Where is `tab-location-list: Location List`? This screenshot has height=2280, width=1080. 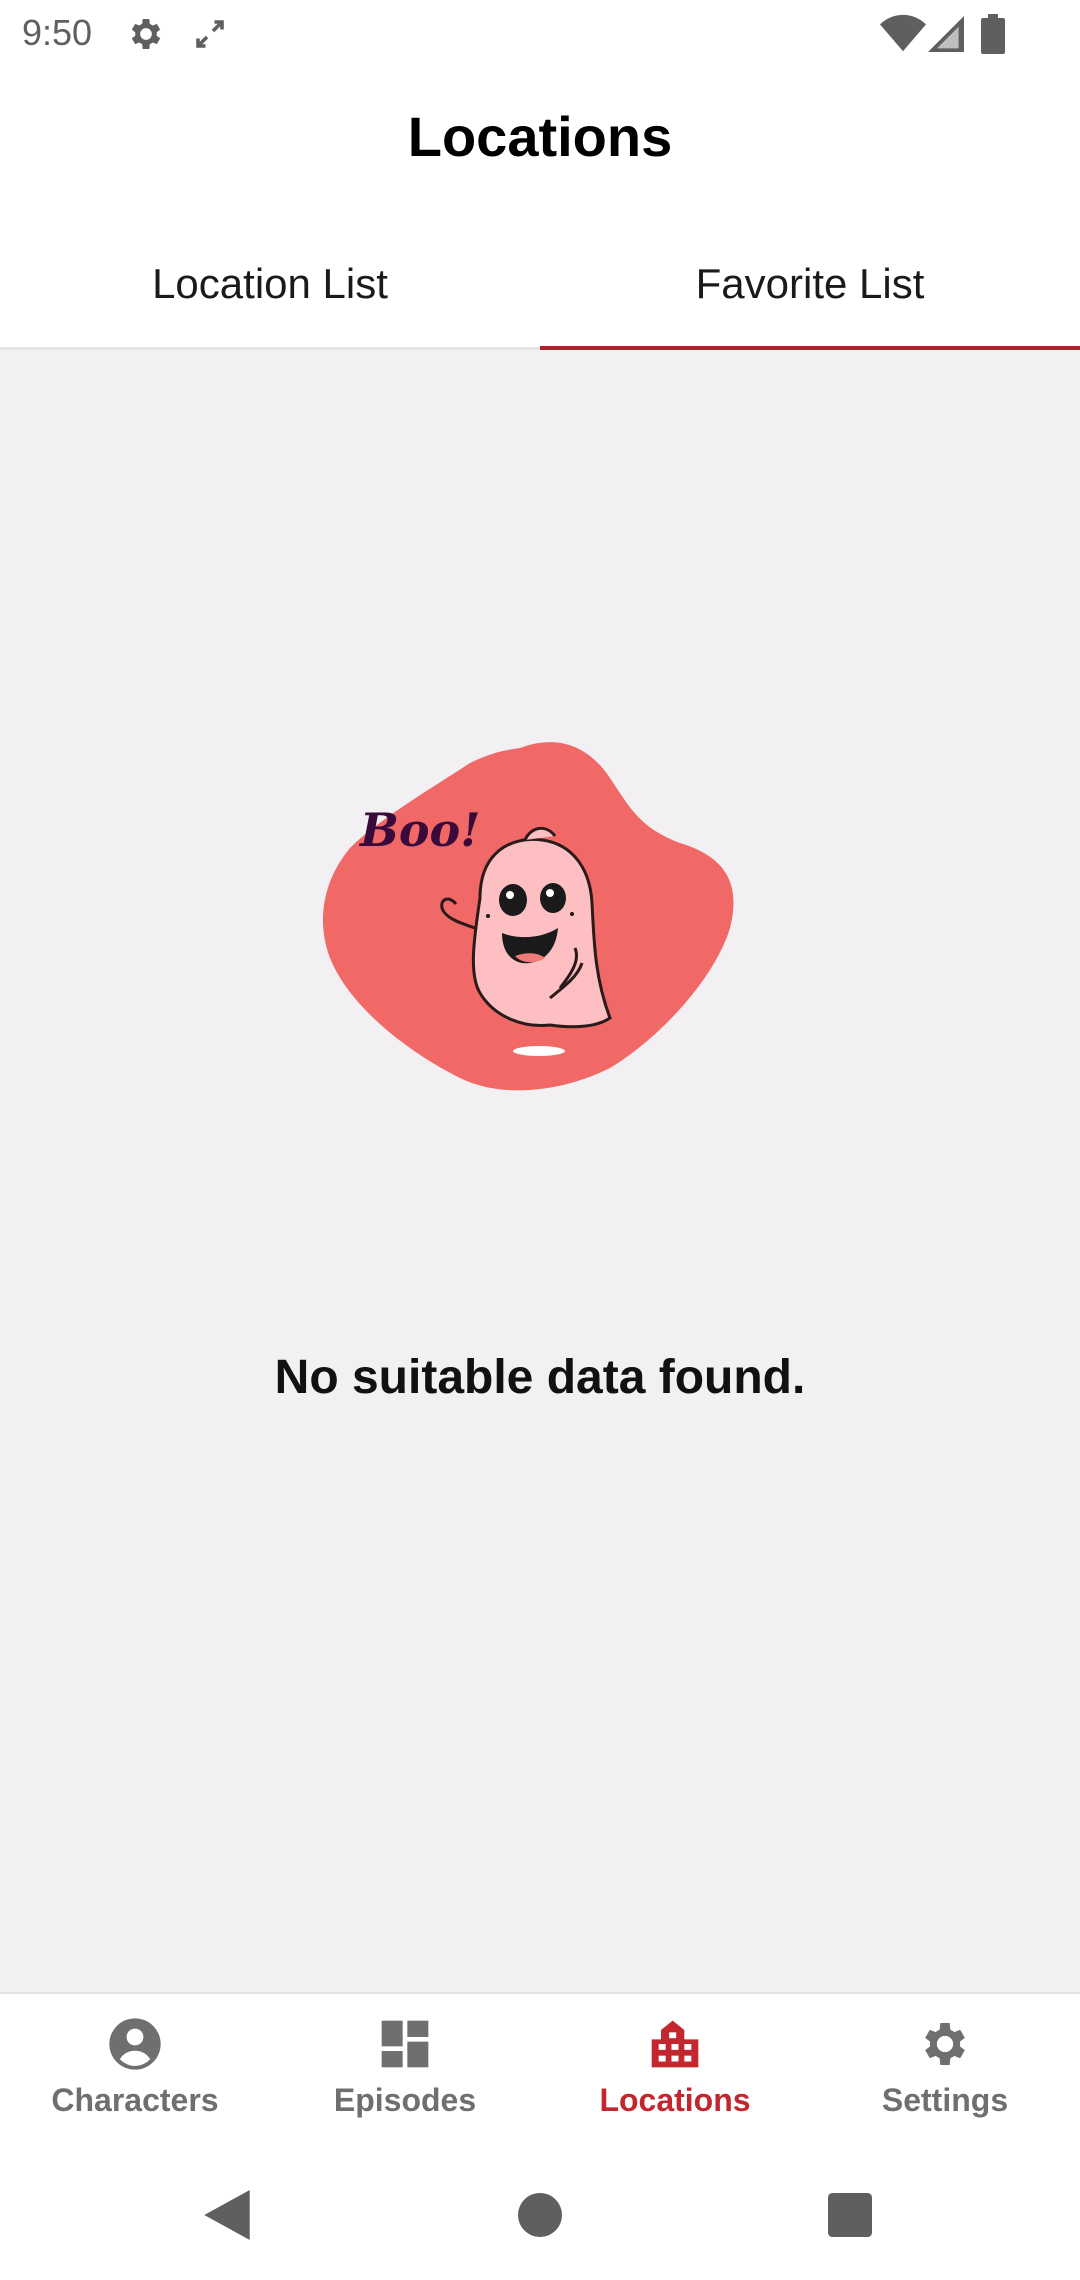 tab-location-list: Location List is located at coordinates (270, 284).